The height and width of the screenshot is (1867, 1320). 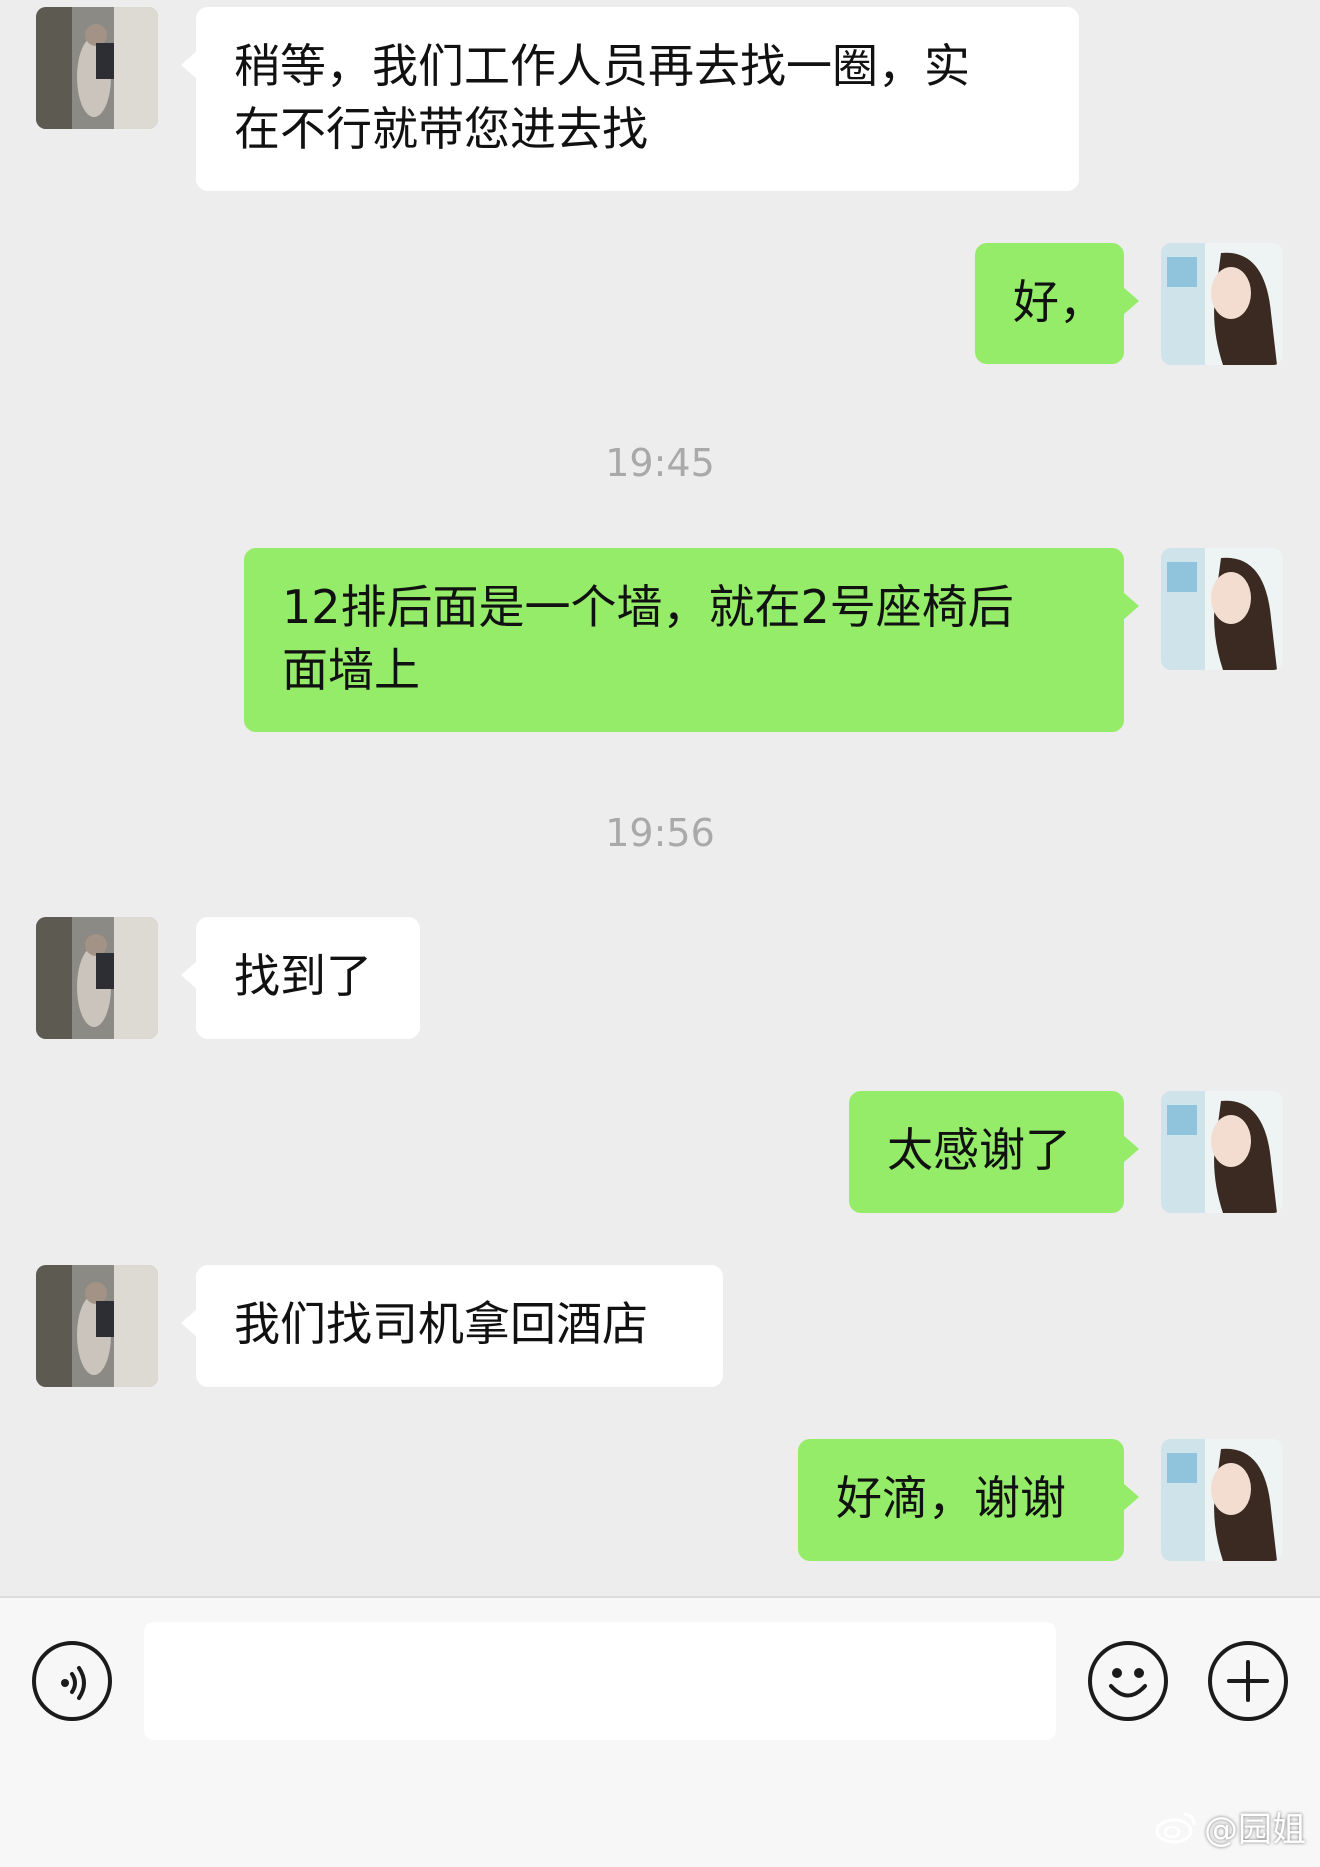 I want to click on message-bubble-incoming: 稍等，我们工作人员再去找一圈，实 在不行就带您进去找, so click(x=630, y=99).